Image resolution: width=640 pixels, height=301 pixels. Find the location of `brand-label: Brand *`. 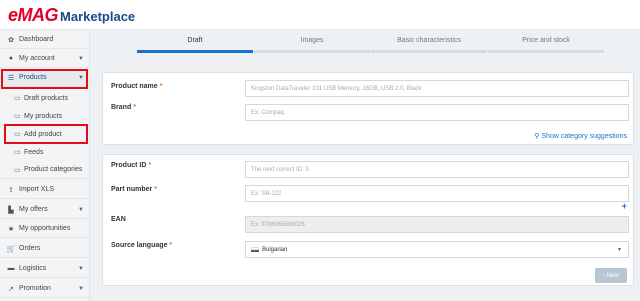

brand-label: Brand * is located at coordinates (123, 107).